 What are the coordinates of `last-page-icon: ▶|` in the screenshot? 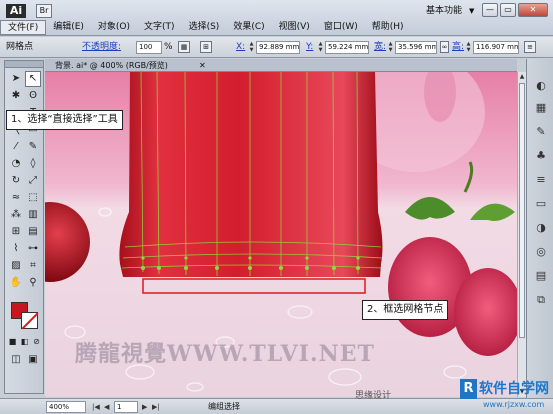 It's located at (156, 407).